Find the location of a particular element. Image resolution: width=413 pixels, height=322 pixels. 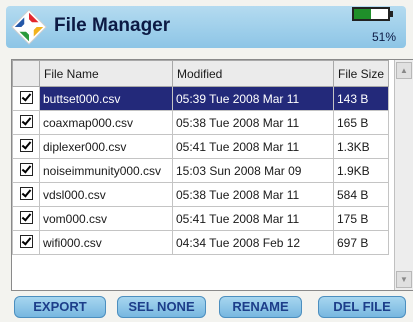

app-title: File Manager is located at coordinates (112, 25).